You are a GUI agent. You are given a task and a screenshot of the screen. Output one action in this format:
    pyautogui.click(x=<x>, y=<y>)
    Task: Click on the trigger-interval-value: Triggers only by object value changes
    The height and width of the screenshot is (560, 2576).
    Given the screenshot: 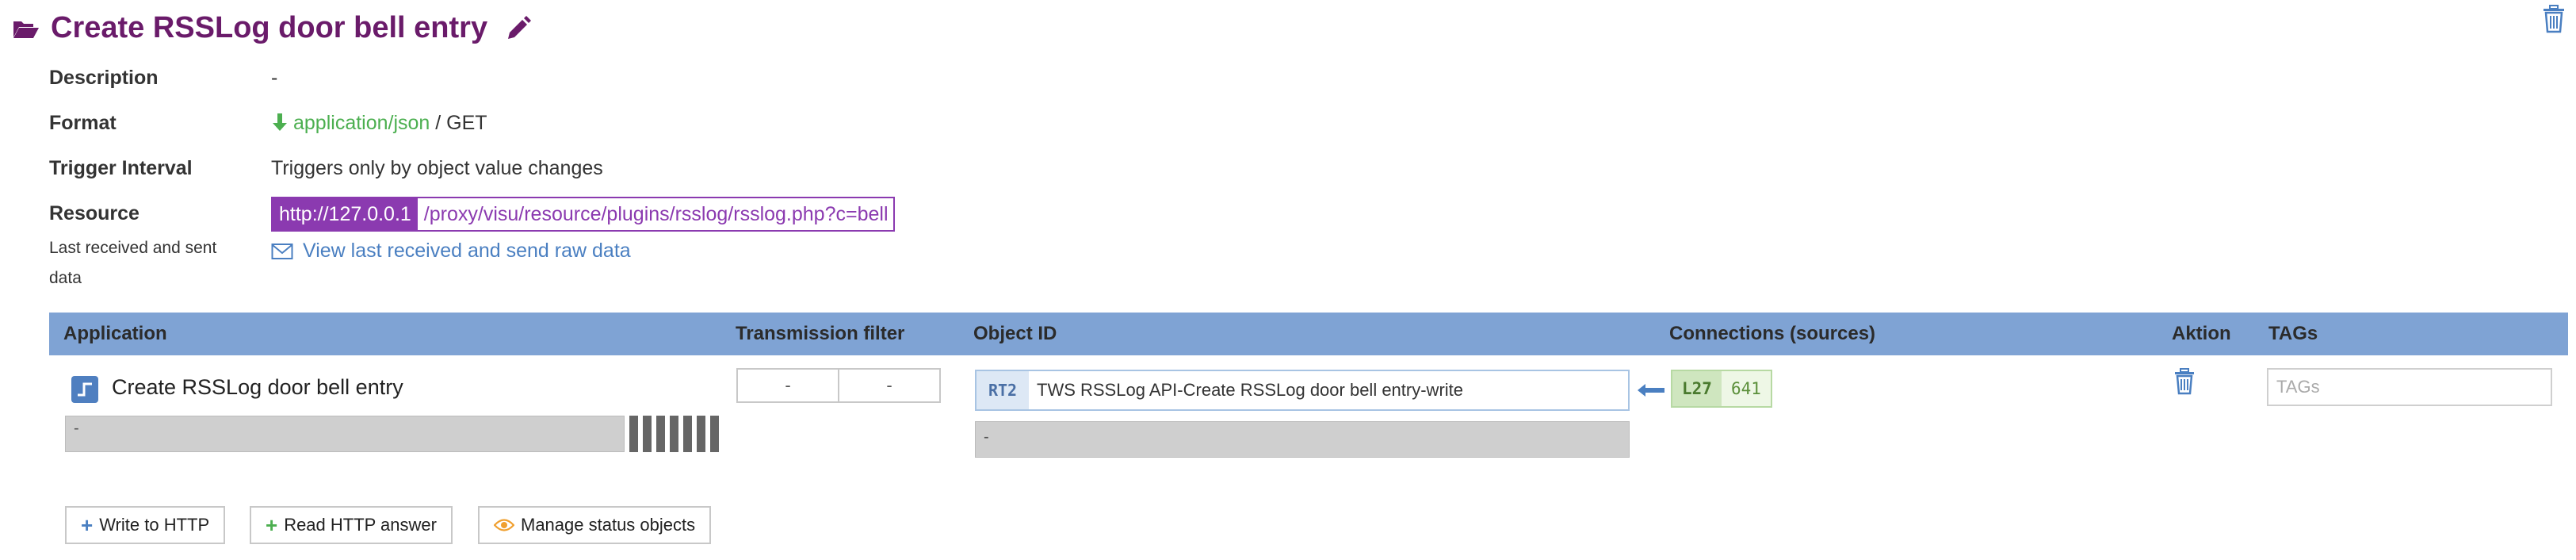 What is the action you would take?
    pyautogui.click(x=437, y=168)
    